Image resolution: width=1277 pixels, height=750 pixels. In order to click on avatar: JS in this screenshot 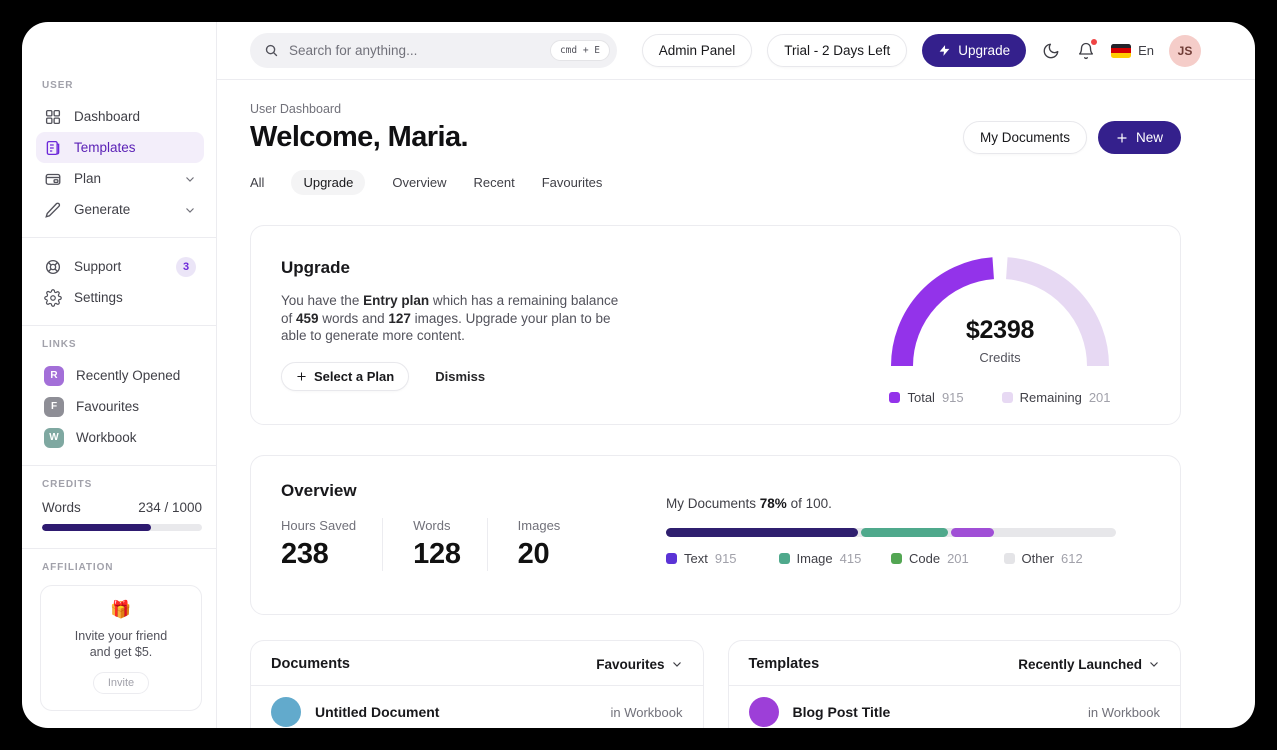, I will do `click(1185, 50)`.